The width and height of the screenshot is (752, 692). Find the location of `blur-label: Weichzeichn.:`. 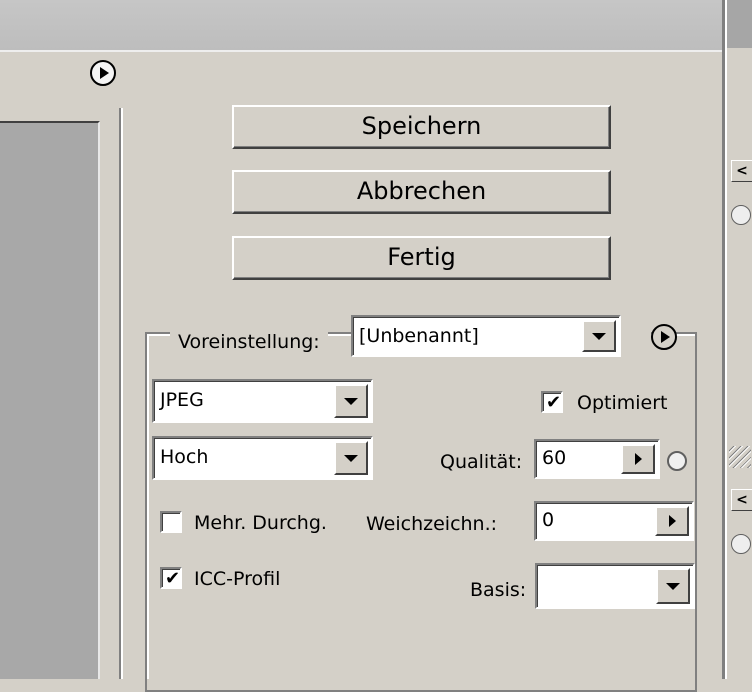

blur-label: Weichzeichn.: is located at coordinates (432, 524).